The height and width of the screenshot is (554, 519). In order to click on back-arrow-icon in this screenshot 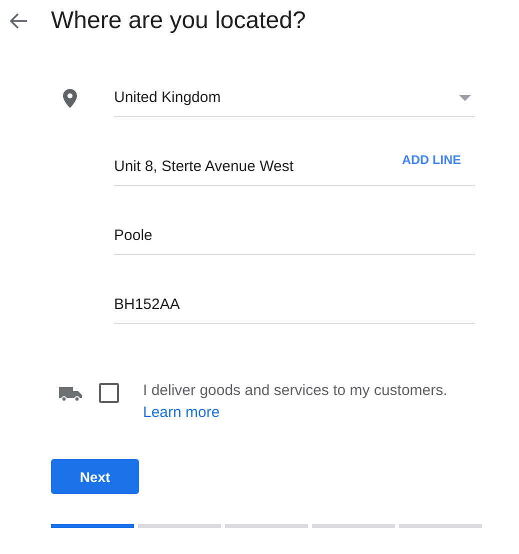, I will do `click(19, 21)`.